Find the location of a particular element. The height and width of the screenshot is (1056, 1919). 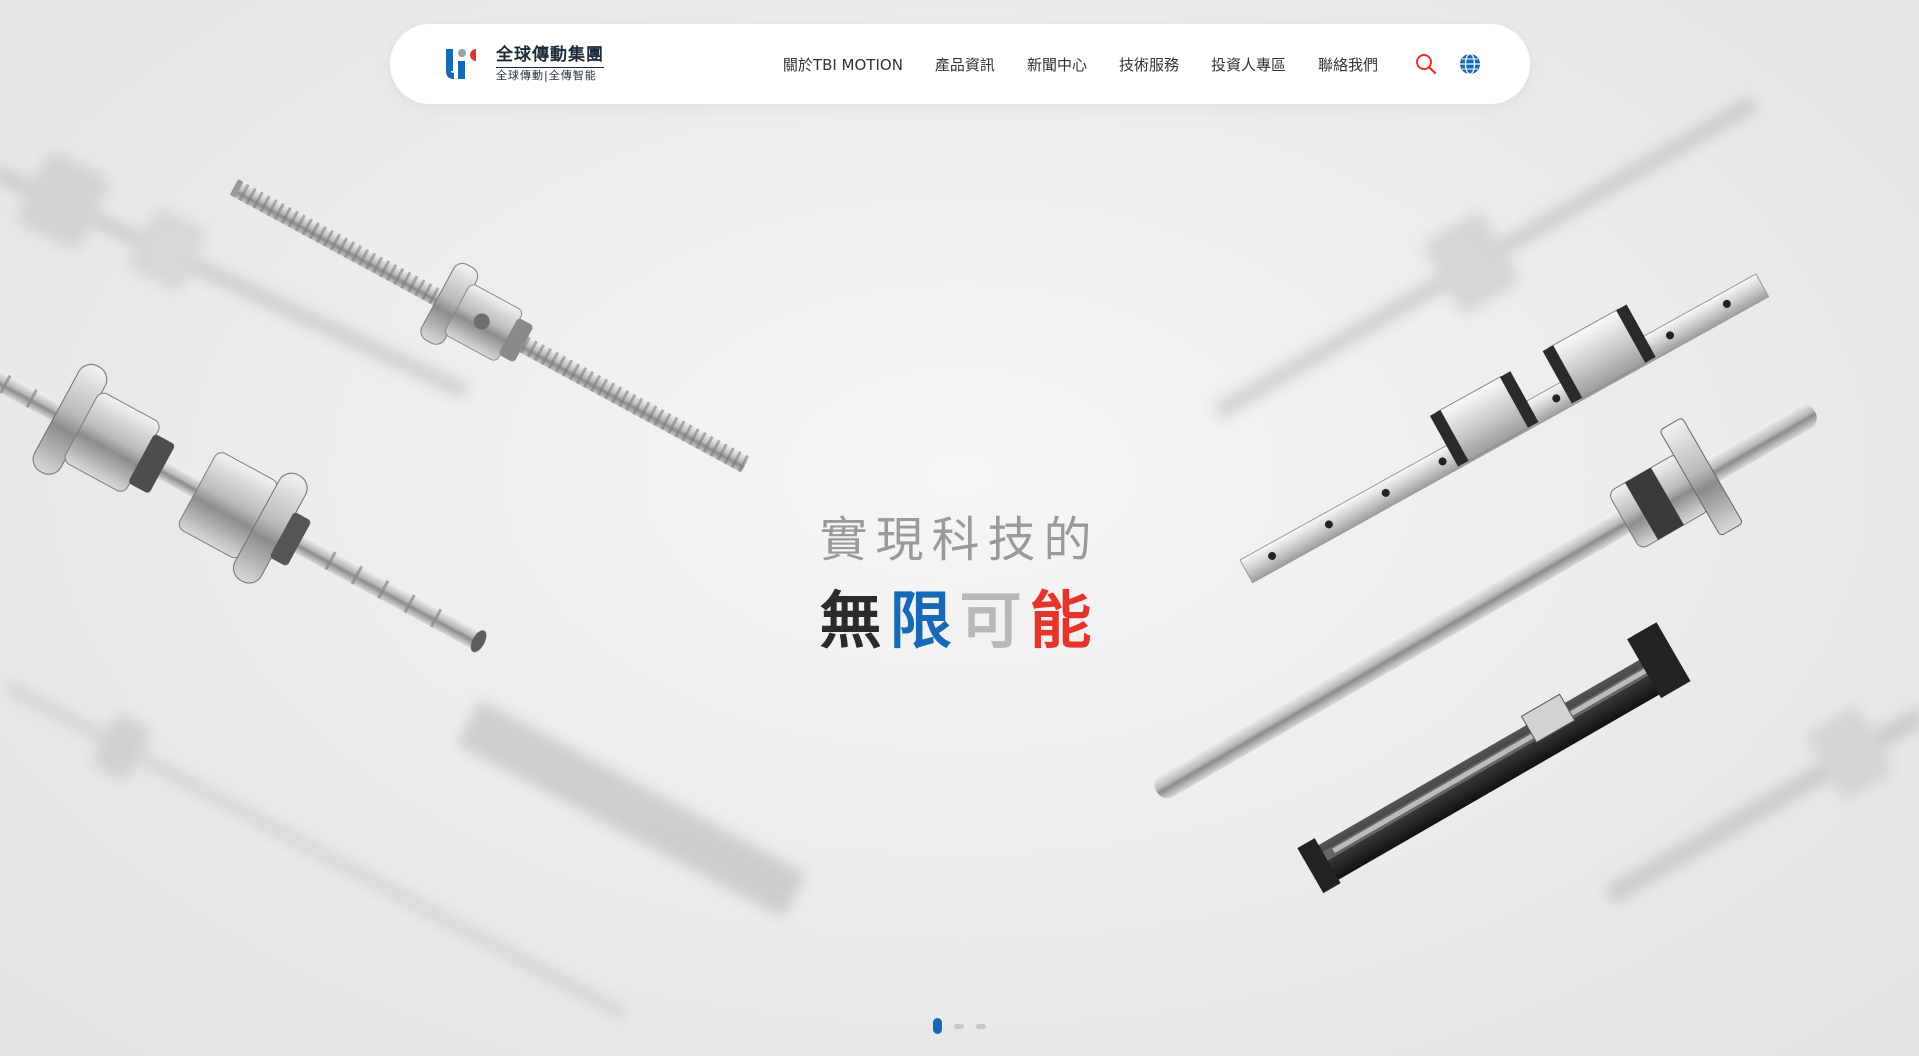

hero-char-3: 可 is located at coordinates (994, 620).